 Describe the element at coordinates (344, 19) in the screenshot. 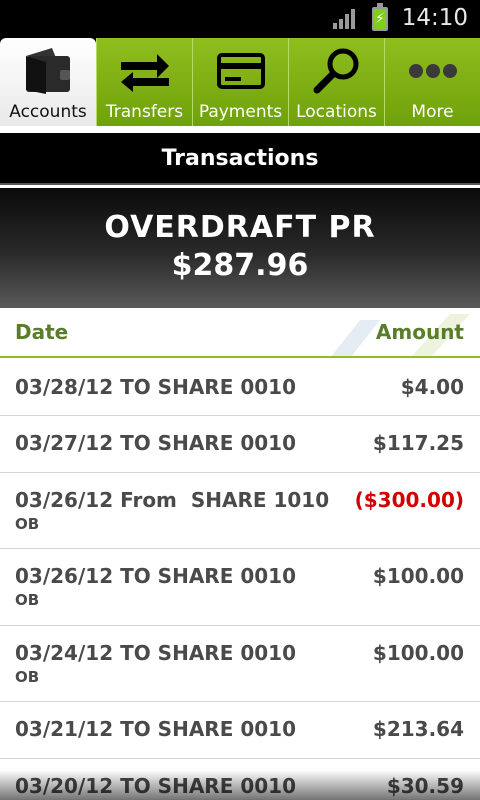

I see `signal-strength-icon` at that location.